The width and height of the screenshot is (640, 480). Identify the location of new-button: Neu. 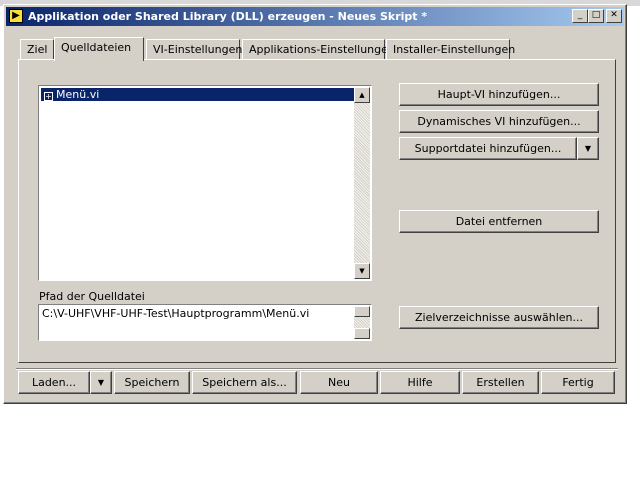
(339, 382).